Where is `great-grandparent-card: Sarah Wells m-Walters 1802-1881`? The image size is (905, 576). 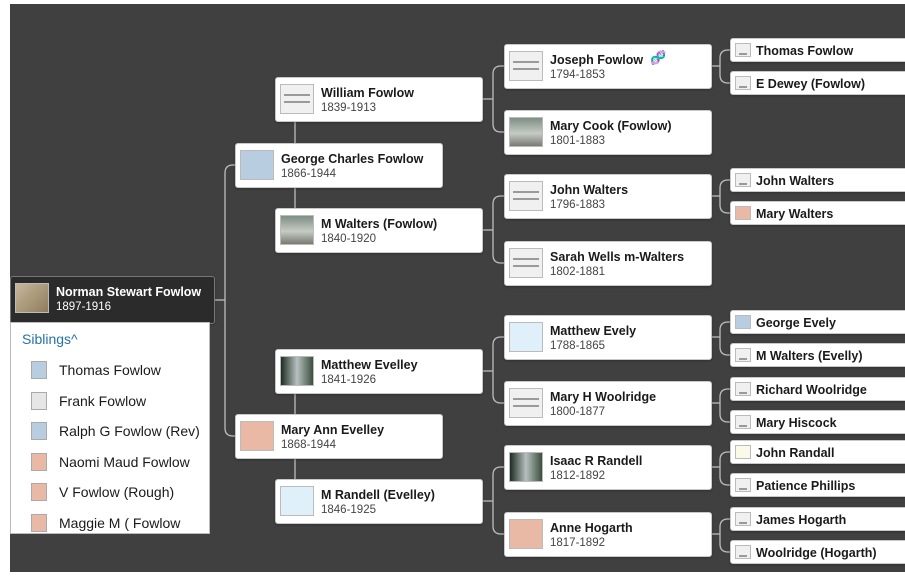
great-grandparent-card: Sarah Wells m-Walters 1802-1881 is located at coordinates (608, 263).